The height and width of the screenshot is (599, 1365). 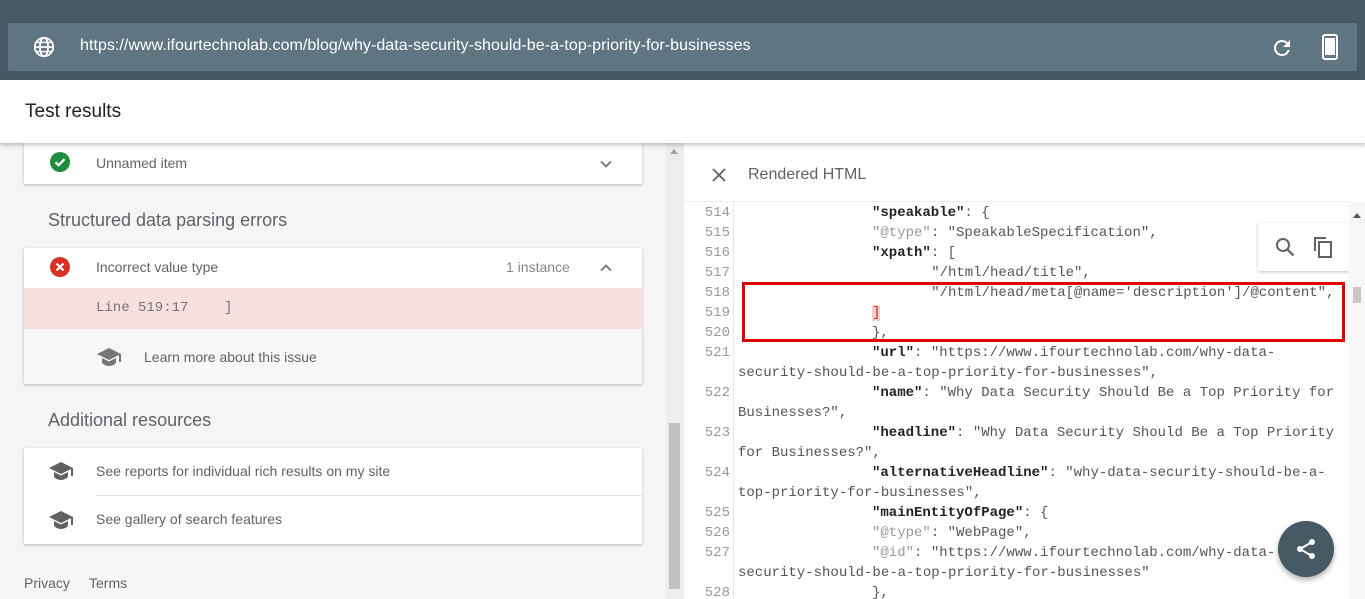 I want to click on line-number: 522, so click(x=717, y=393).